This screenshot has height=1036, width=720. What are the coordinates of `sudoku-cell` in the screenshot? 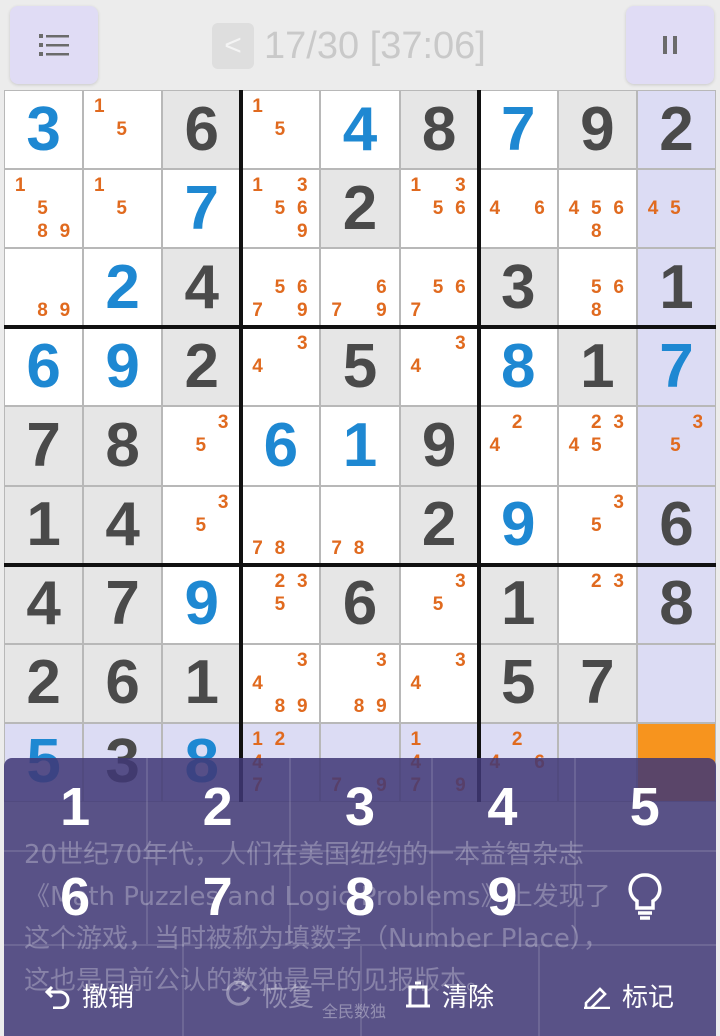 It's located at (676, 683).